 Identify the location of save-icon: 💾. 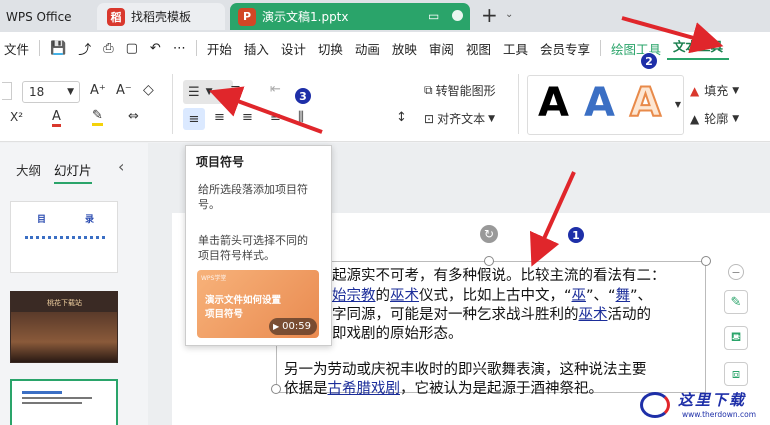
(58, 48).